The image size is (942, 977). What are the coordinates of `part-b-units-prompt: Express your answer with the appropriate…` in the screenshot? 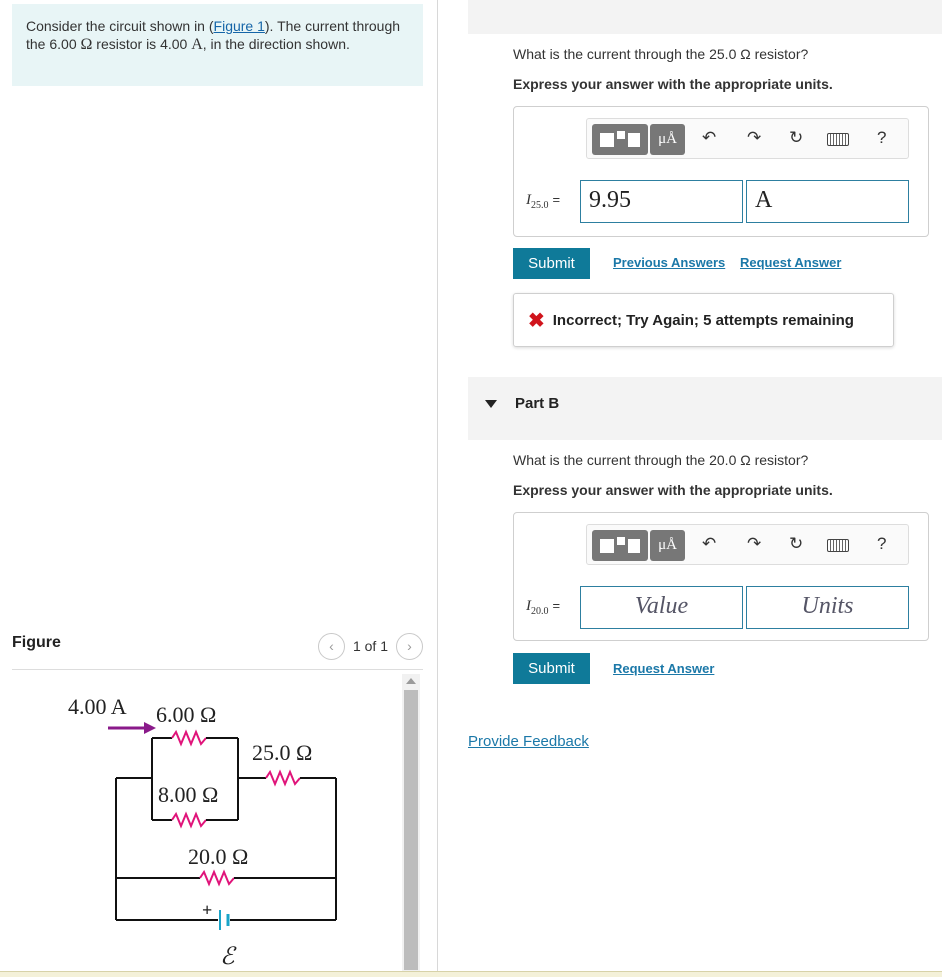 It's located at (673, 490).